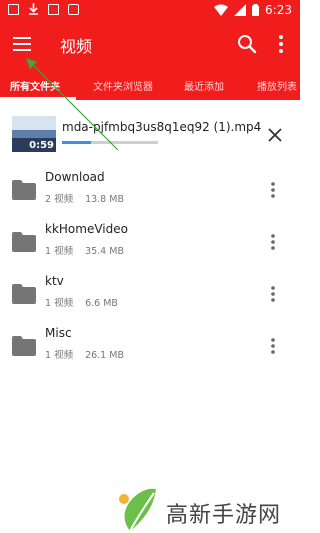  I want to click on search-button, so click(247, 44).